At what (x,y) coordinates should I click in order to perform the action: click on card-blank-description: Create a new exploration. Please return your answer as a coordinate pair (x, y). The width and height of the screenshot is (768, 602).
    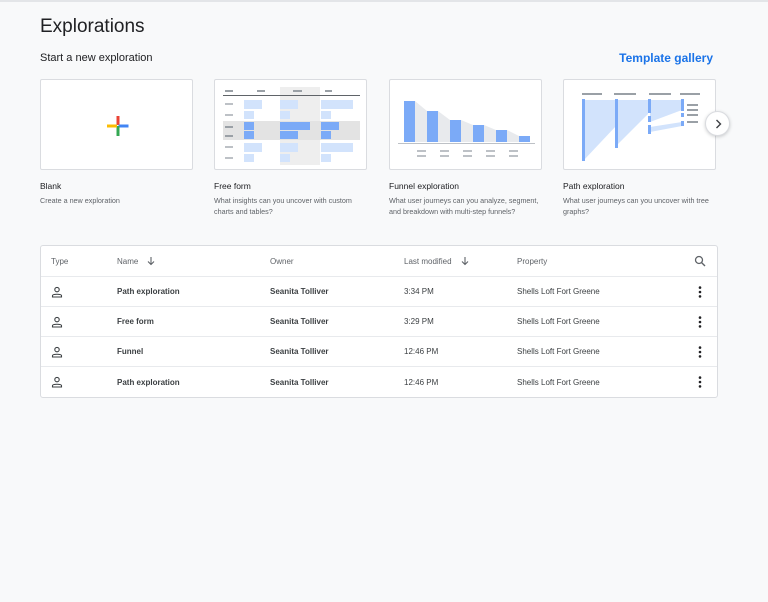
    Looking at the image, I should click on (80, 200).